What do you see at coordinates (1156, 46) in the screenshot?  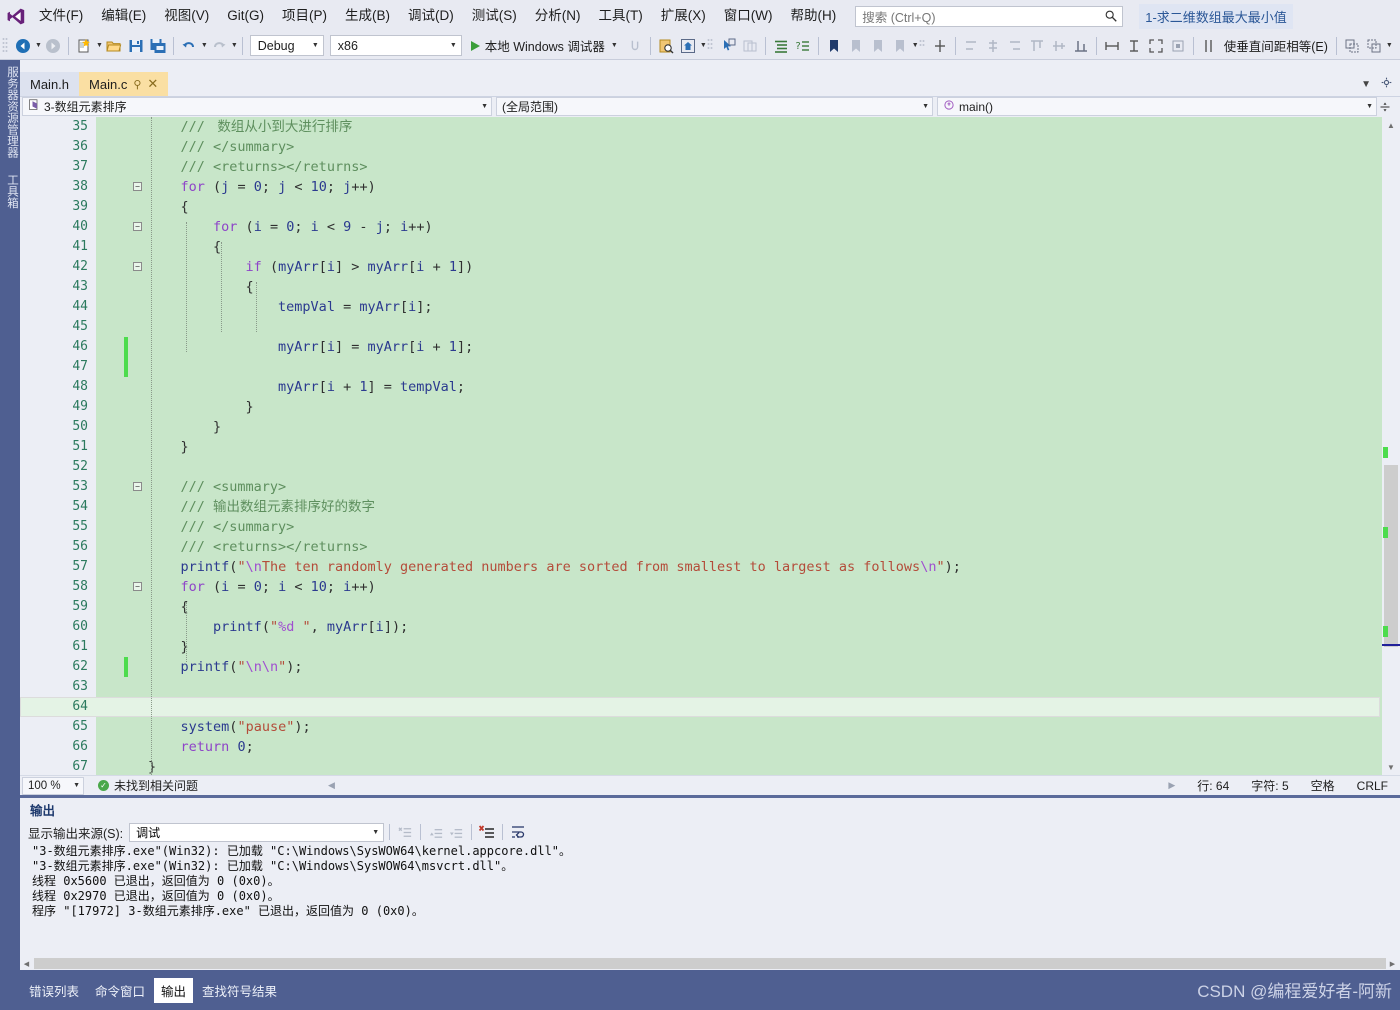 I see `size-to-fit-icon` at bounding box center [1156, 46].